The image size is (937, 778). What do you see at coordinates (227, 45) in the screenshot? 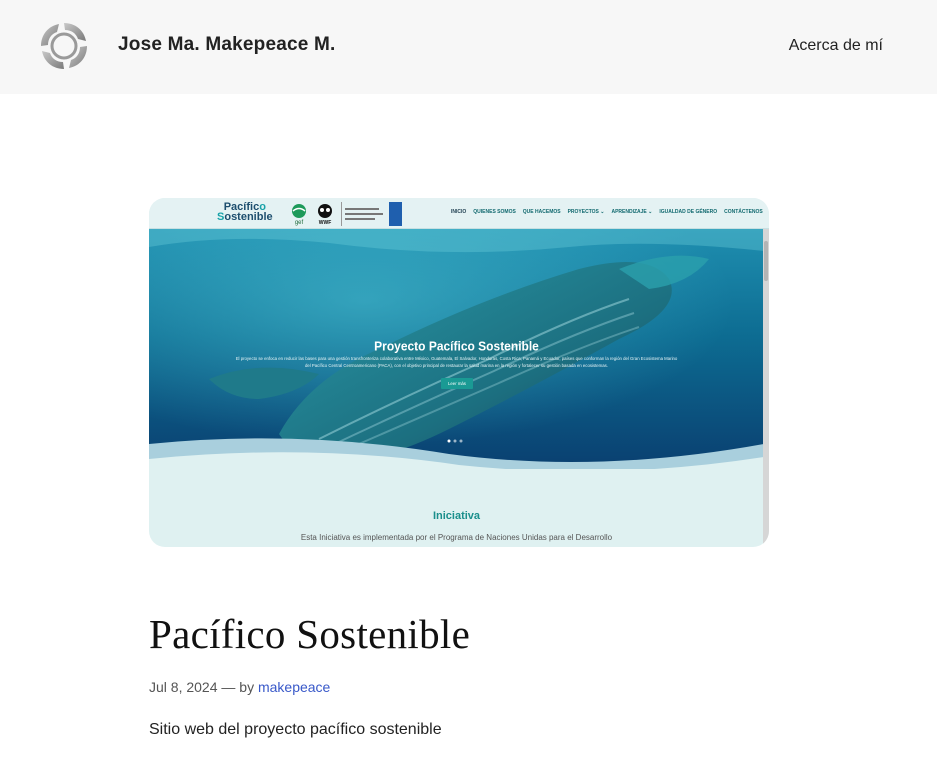
I see `site-title: Jose Ma. Makepeace M.` at bounding box center [227, 45].